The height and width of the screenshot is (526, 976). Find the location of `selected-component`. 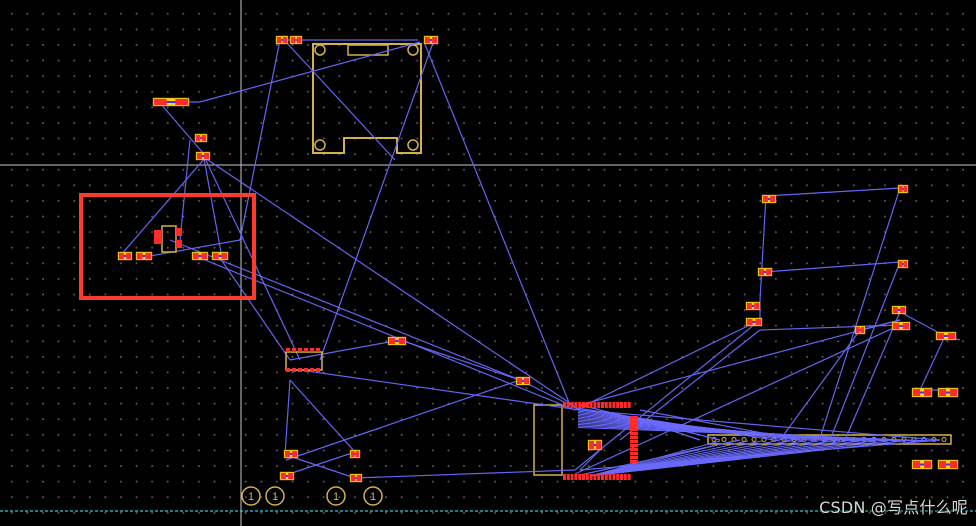

selected-component is located at coordinates (168, 239).